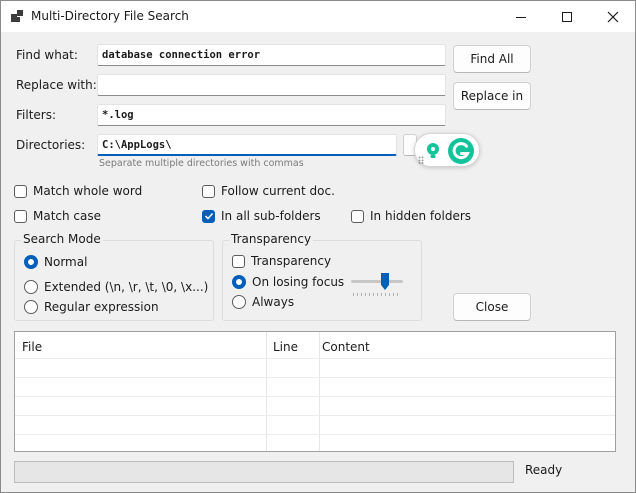  I want to click on search-mode-title: Search Mode, so click(62, 239).